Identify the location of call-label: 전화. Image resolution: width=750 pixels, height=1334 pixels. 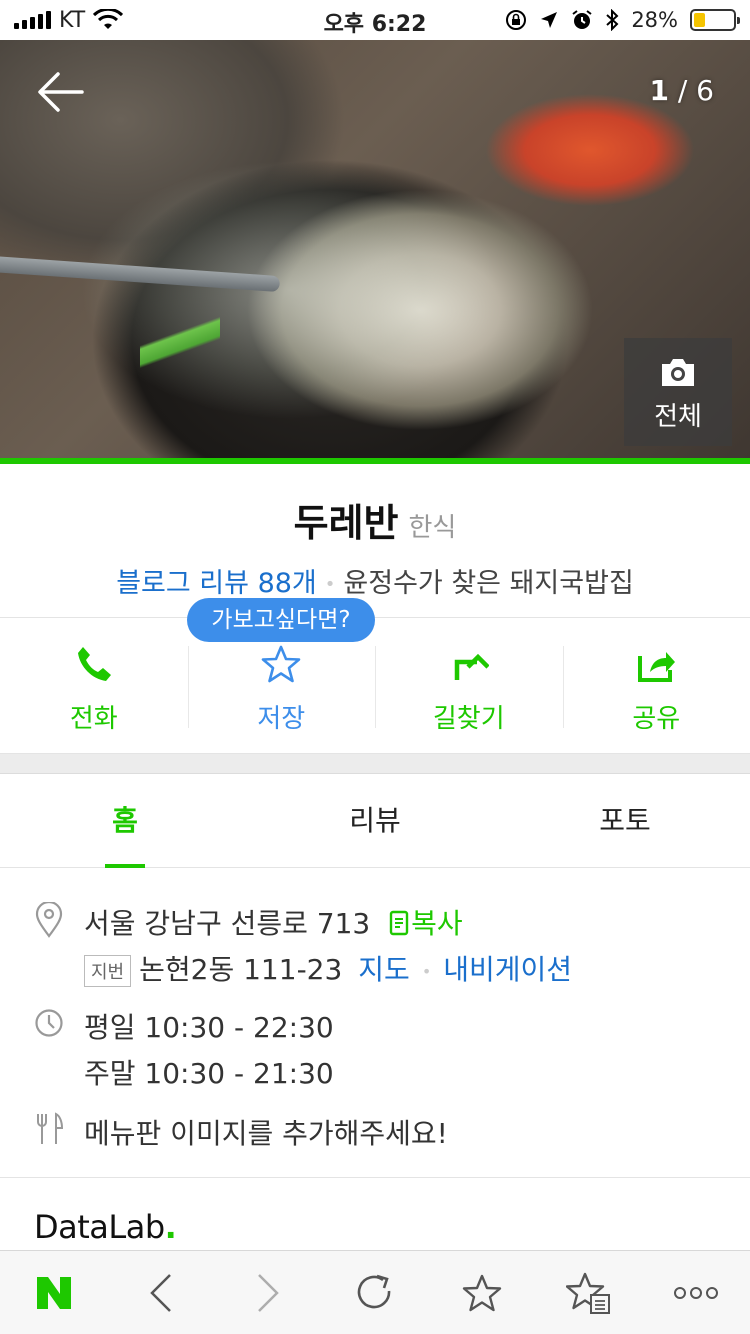
(93, 719).